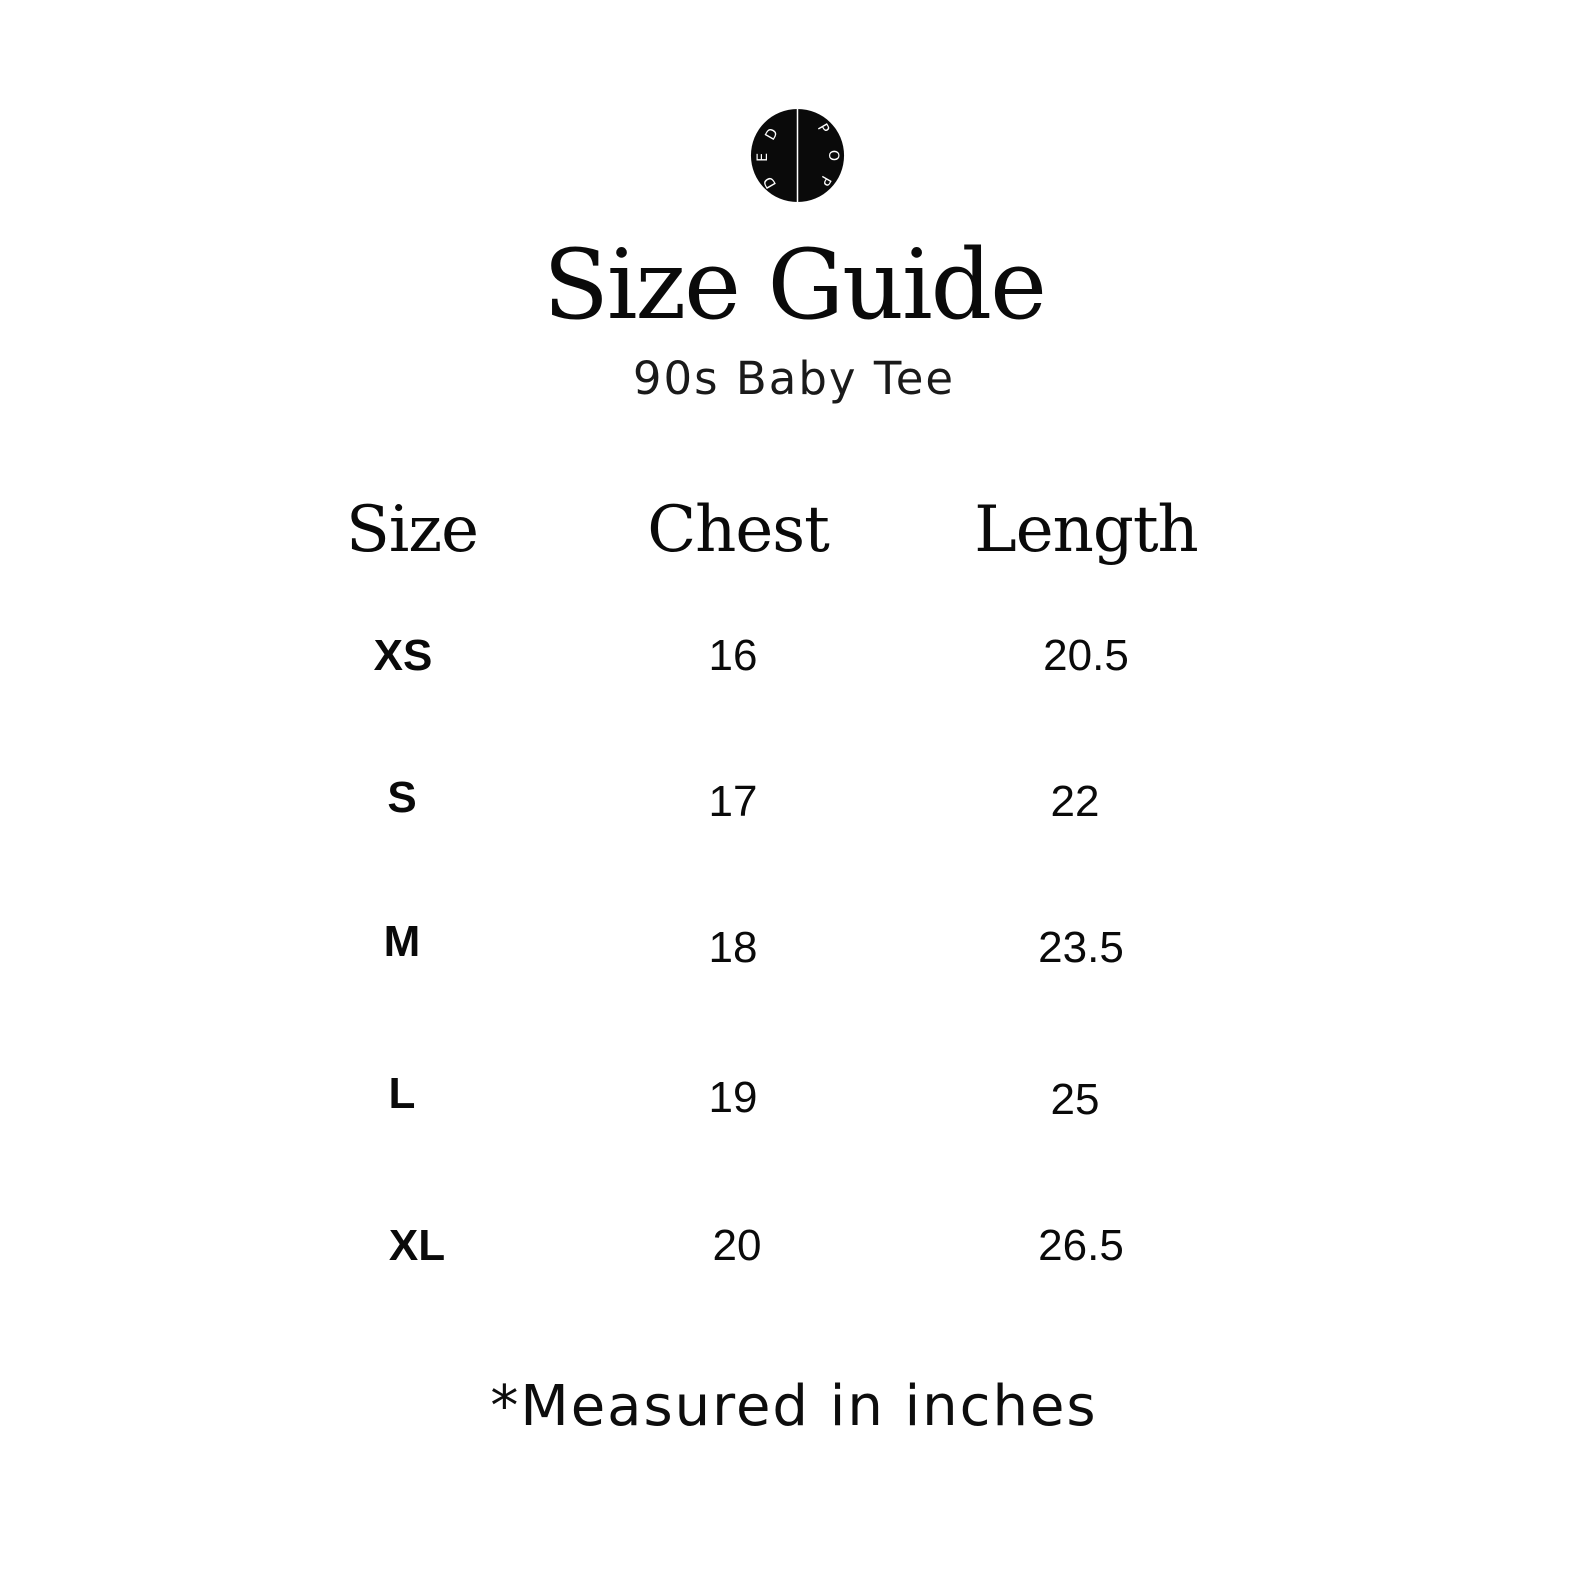  Describe the element at coordinates (794, 1406) in the screenshot. I see `measurement-note: *Measured in inches` at that location.